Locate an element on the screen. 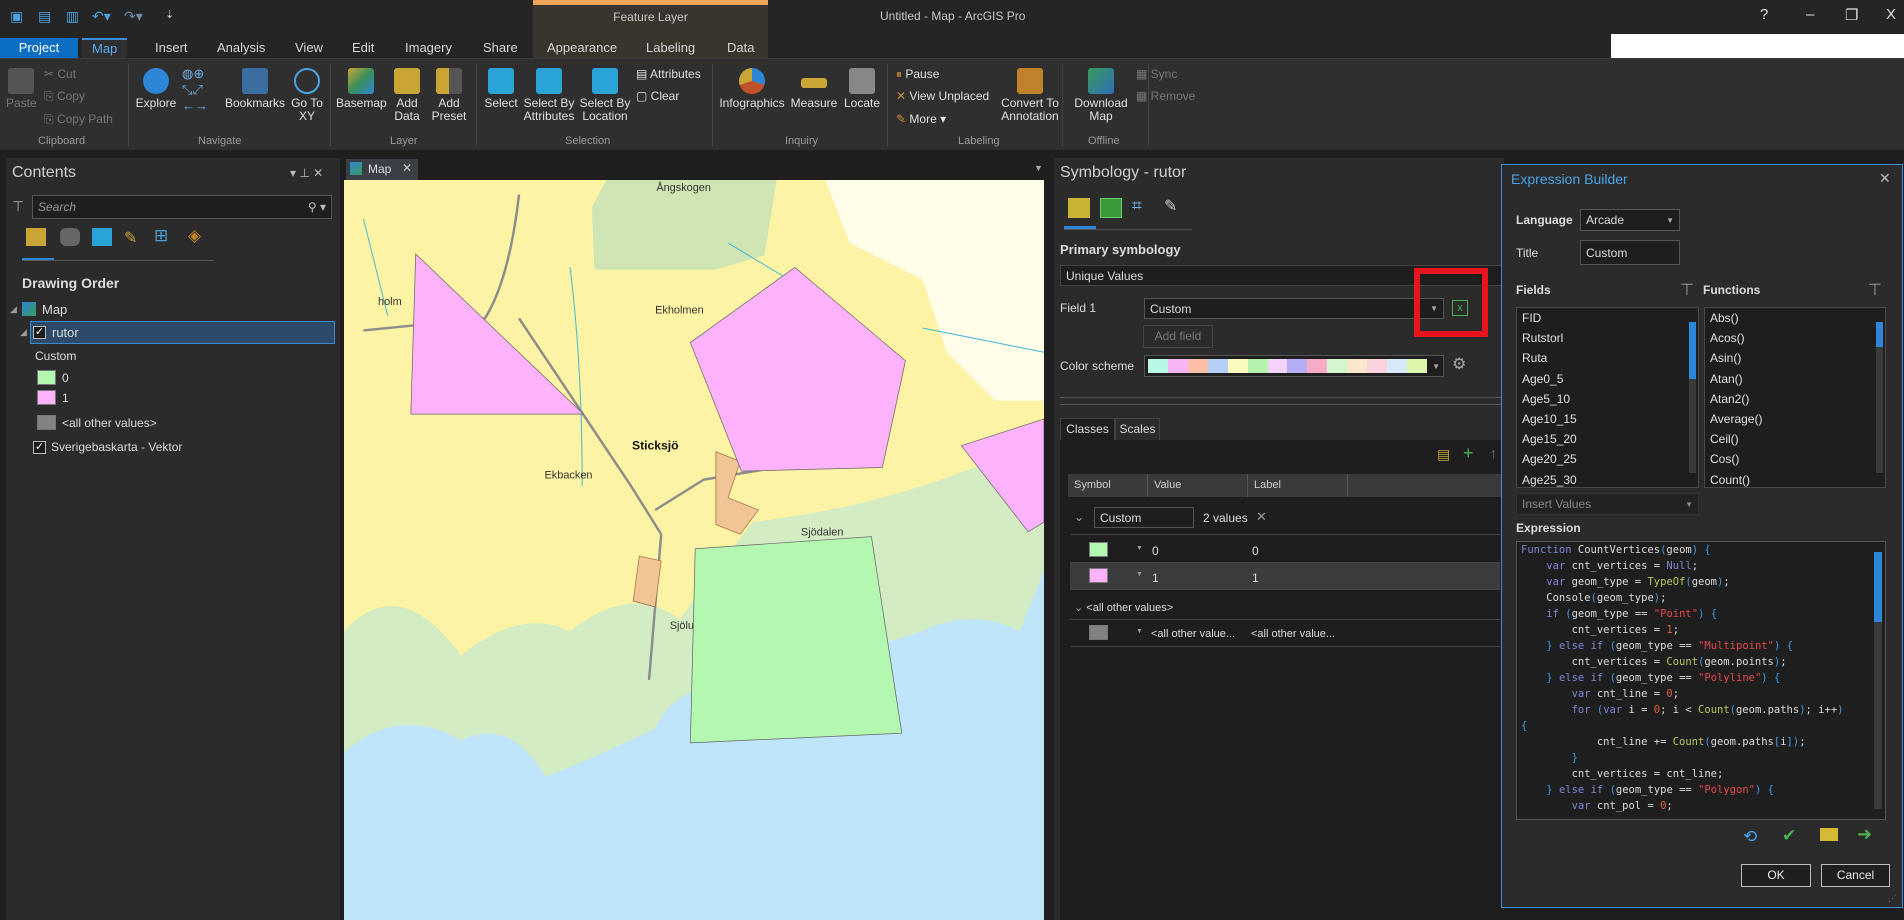 The height and width of the screenshot is (920, 1904). filter-icon: ⊤ is located at coordinates (18, 206).